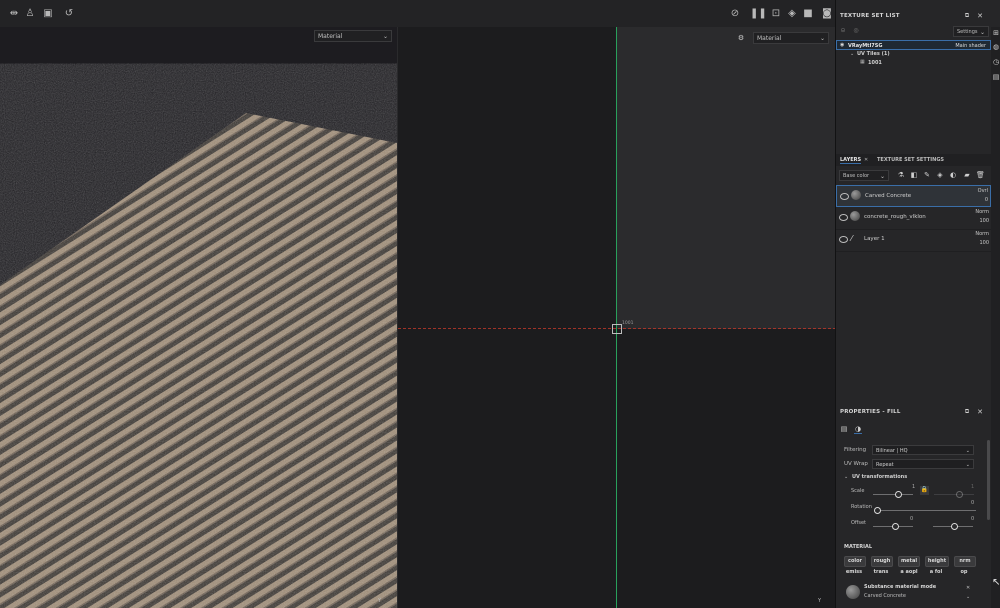  What do you see at coordinates (882, 561) in the screenshot?
I see `channel-rough-button: rough` at bounding box center [882, 561].